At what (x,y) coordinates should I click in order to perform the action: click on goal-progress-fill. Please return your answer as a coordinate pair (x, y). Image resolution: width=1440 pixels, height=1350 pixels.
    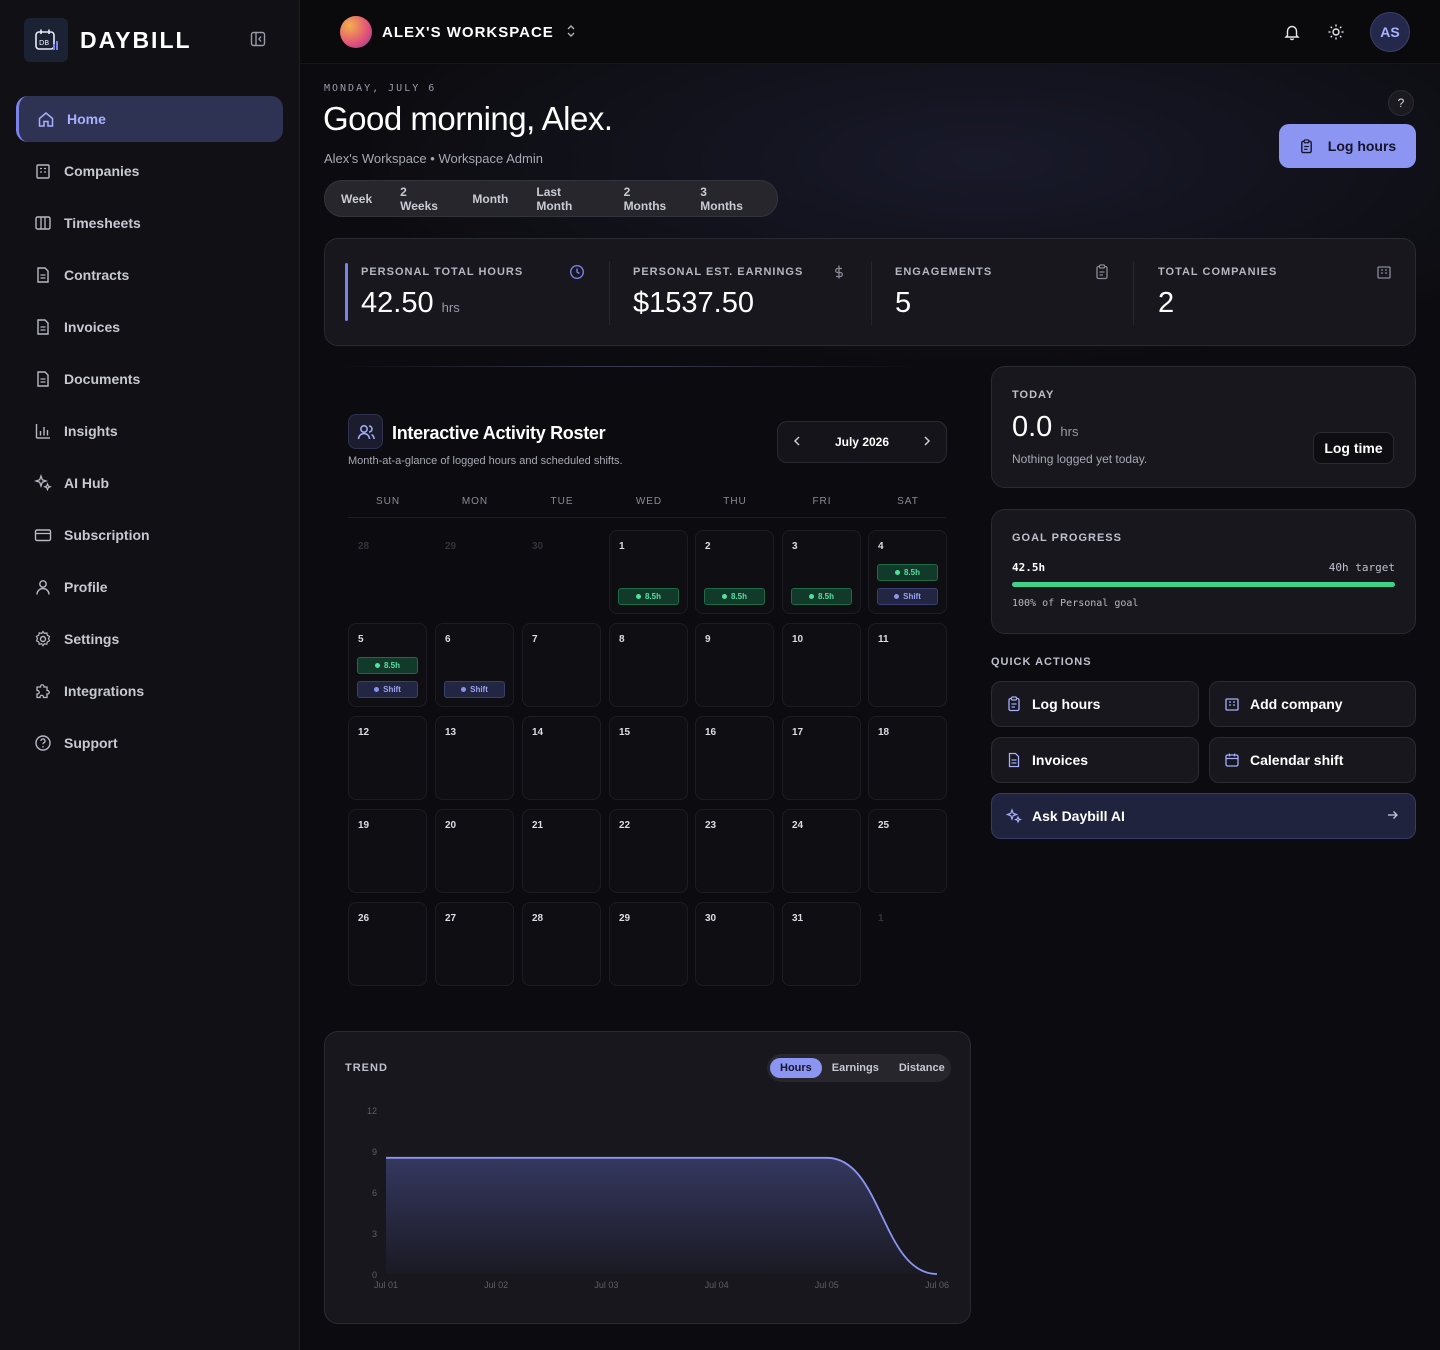
    Looking at the image, I should click on (1203, 584).